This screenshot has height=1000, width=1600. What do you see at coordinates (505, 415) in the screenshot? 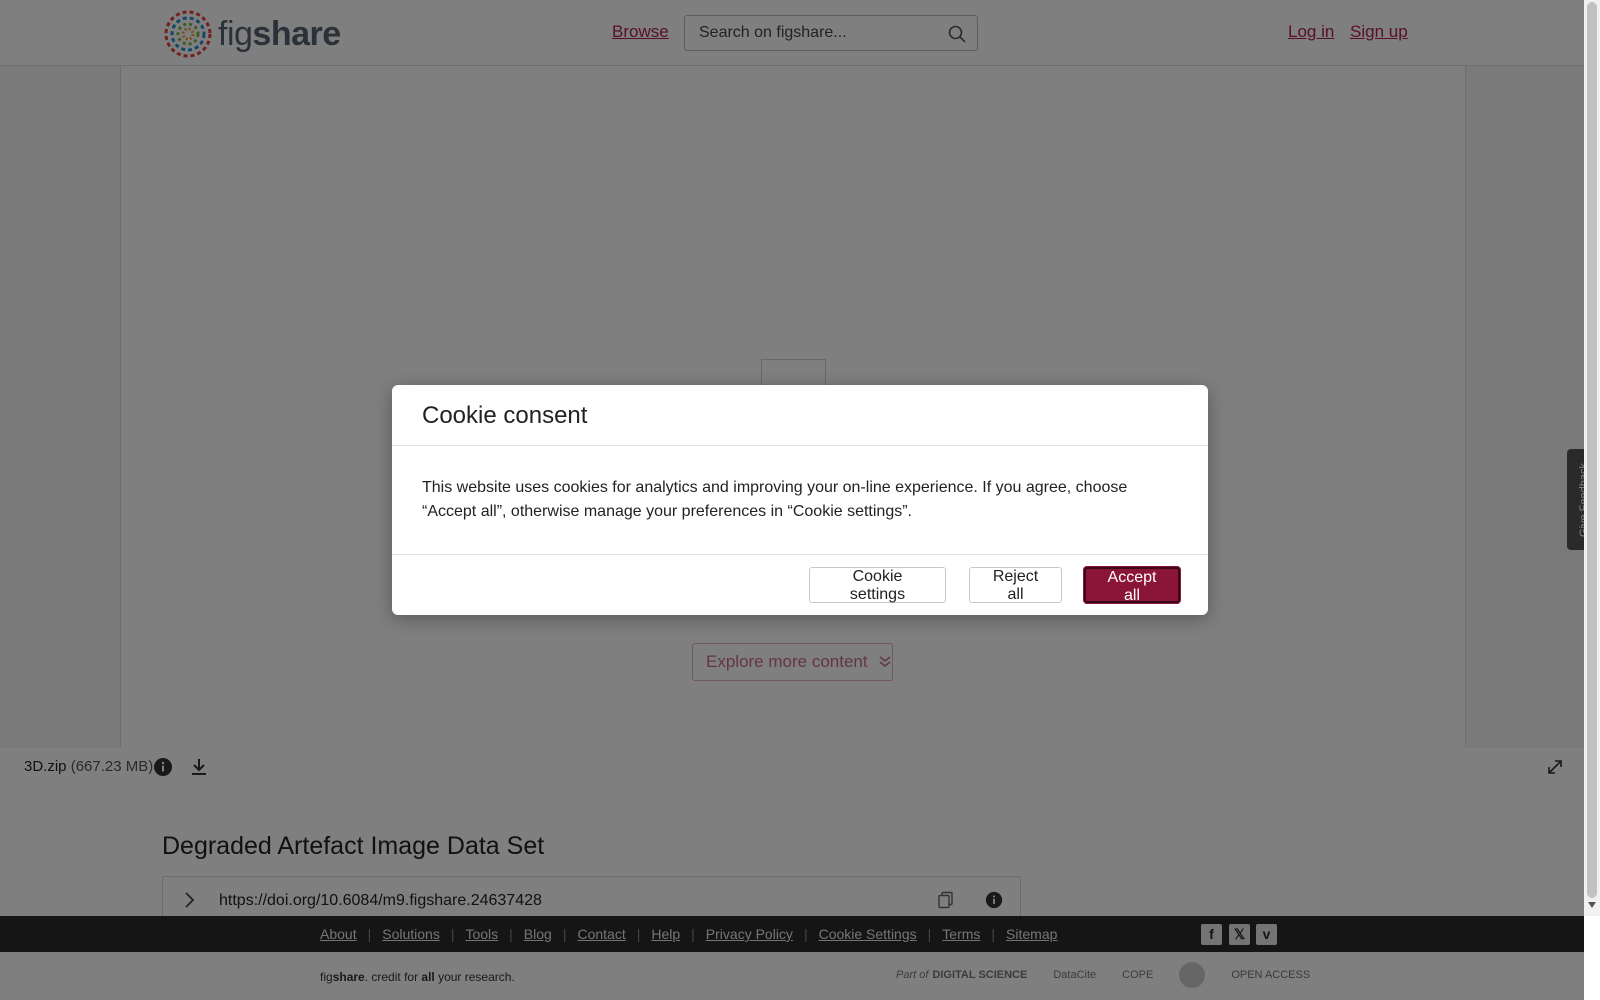
I see `modal-title: Cookie consent` at bounding box center [505, 415].